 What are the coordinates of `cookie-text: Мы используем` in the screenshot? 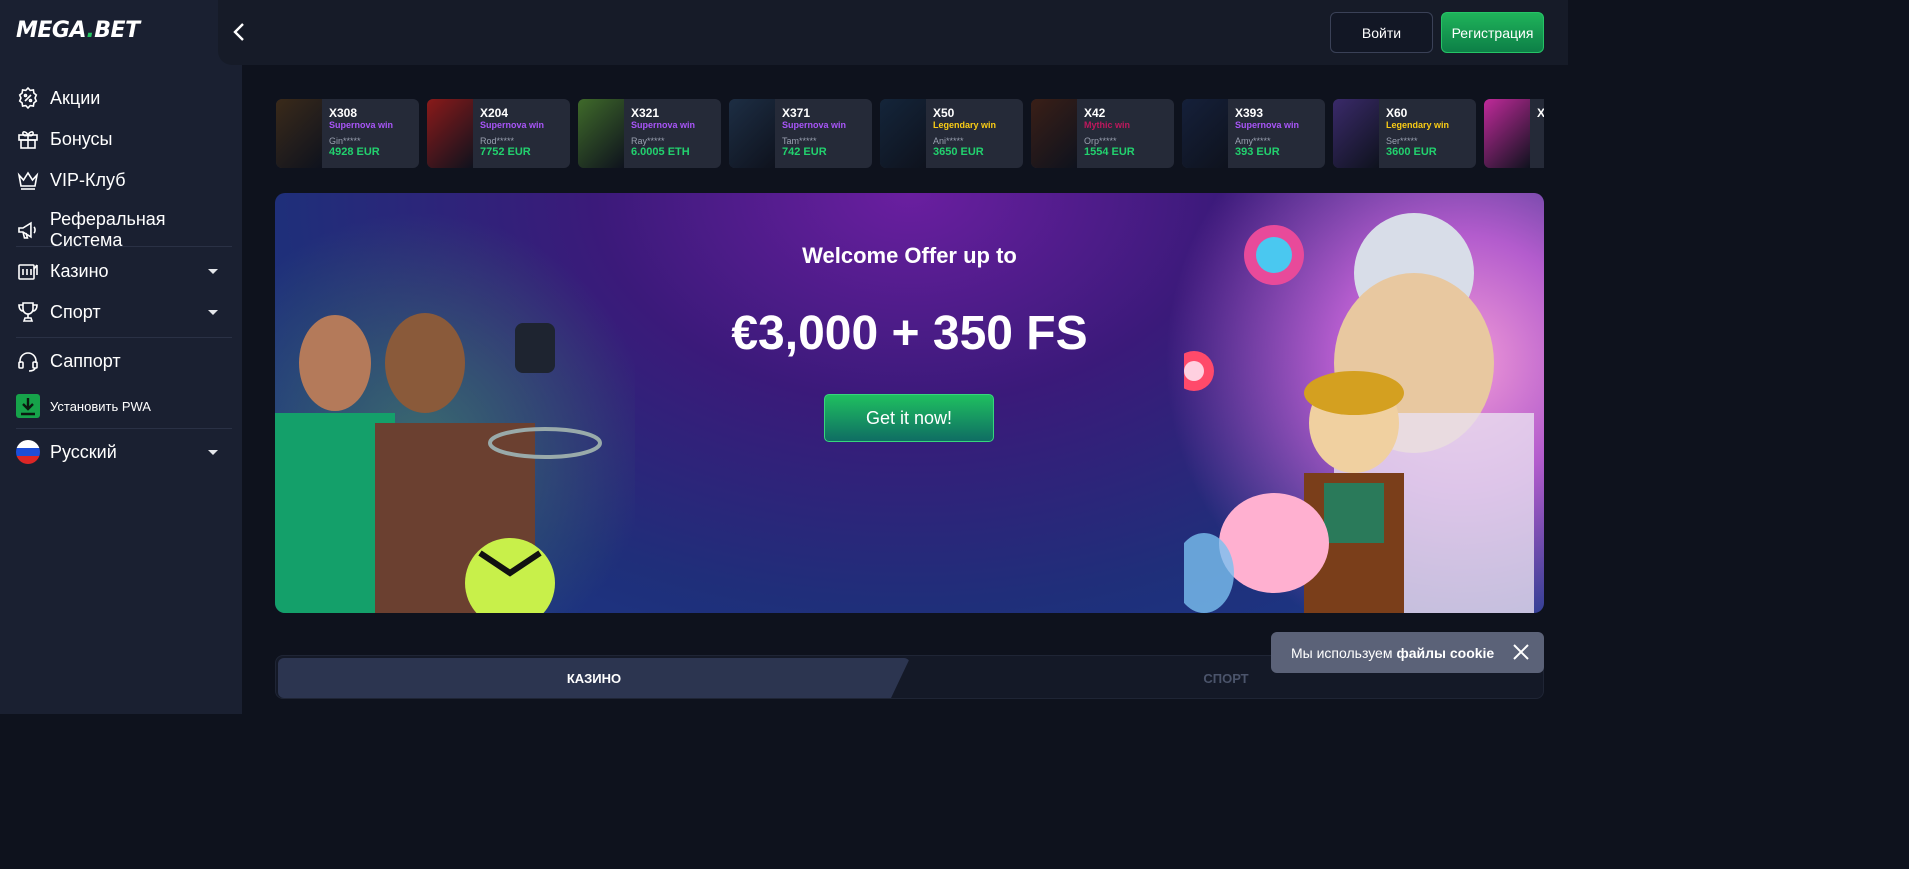 It's located at (1342, 652).